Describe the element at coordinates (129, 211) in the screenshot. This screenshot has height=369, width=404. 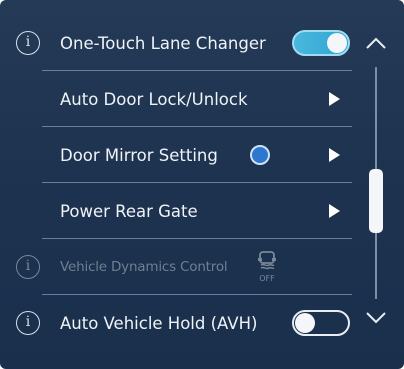
I see `list-item-label: Power Rear Gate` at that location.